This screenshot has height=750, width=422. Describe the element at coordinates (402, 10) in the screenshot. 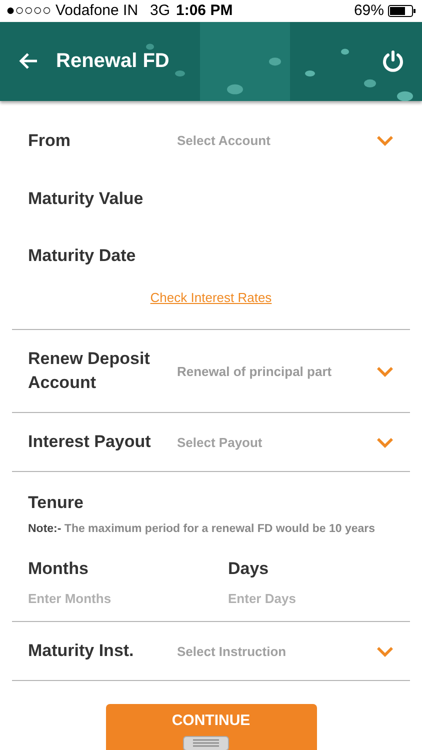

I see `battery-icon` at that location.